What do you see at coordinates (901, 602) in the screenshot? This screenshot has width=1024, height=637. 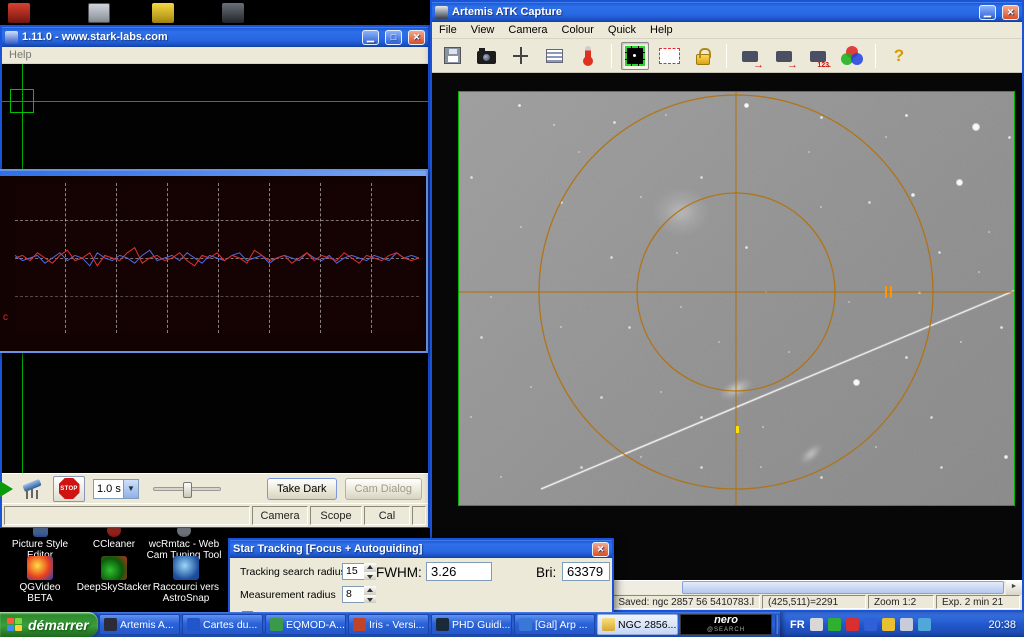 I see `status-zoom: Zoom 1:2` at bounding box center [901, 602].